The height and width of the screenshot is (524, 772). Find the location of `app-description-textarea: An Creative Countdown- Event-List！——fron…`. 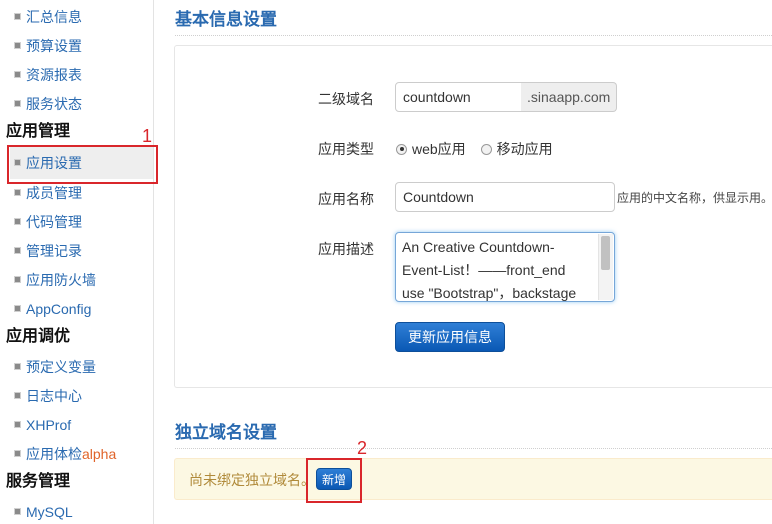

app-description-textarea: An Creative Countdown- Event-List！——fron… is located at coordinates (505, 267).